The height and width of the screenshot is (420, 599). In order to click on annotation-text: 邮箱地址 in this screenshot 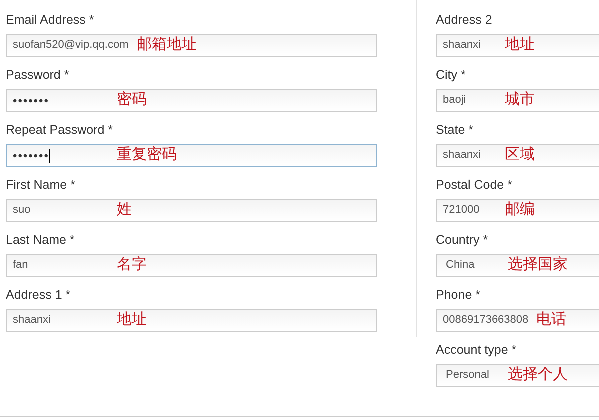, I will do `click(166, 45)`.